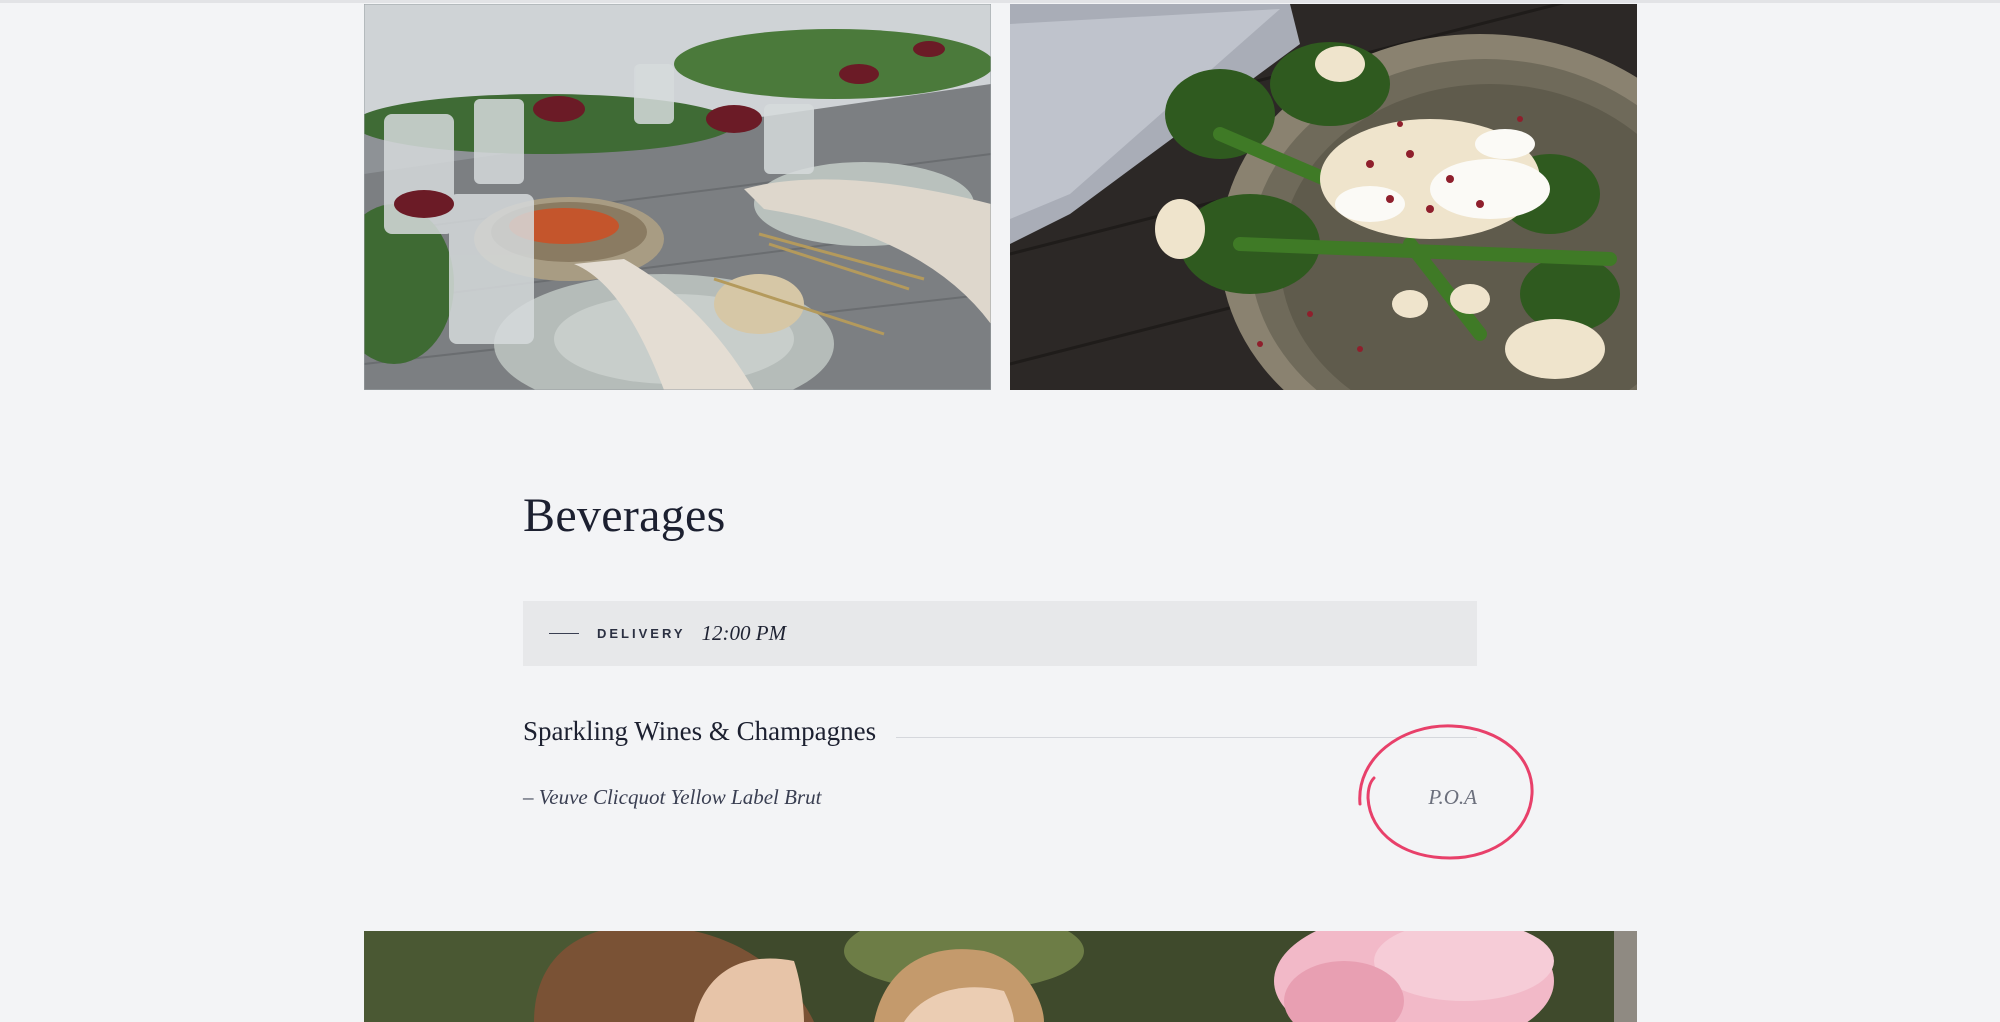  What do you see at coordinates (700, 731) in the screenshot?
I see `category-name: Sparkling Wines & Champagnes` at bounding box center [700, 731].